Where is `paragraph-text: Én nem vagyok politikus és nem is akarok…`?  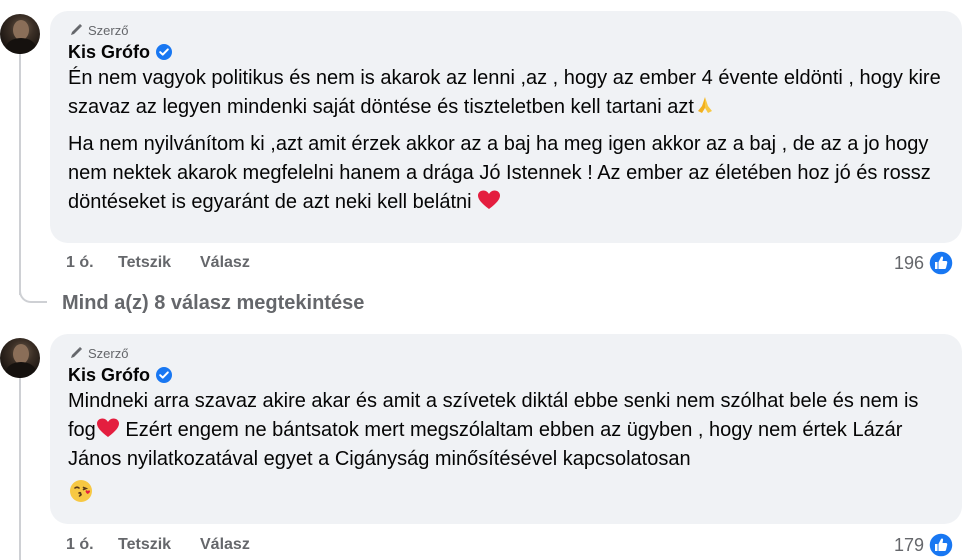 paragraph-text: Én nem vagyok politikus és nem is akarok… is located at coordinates (504, 92).